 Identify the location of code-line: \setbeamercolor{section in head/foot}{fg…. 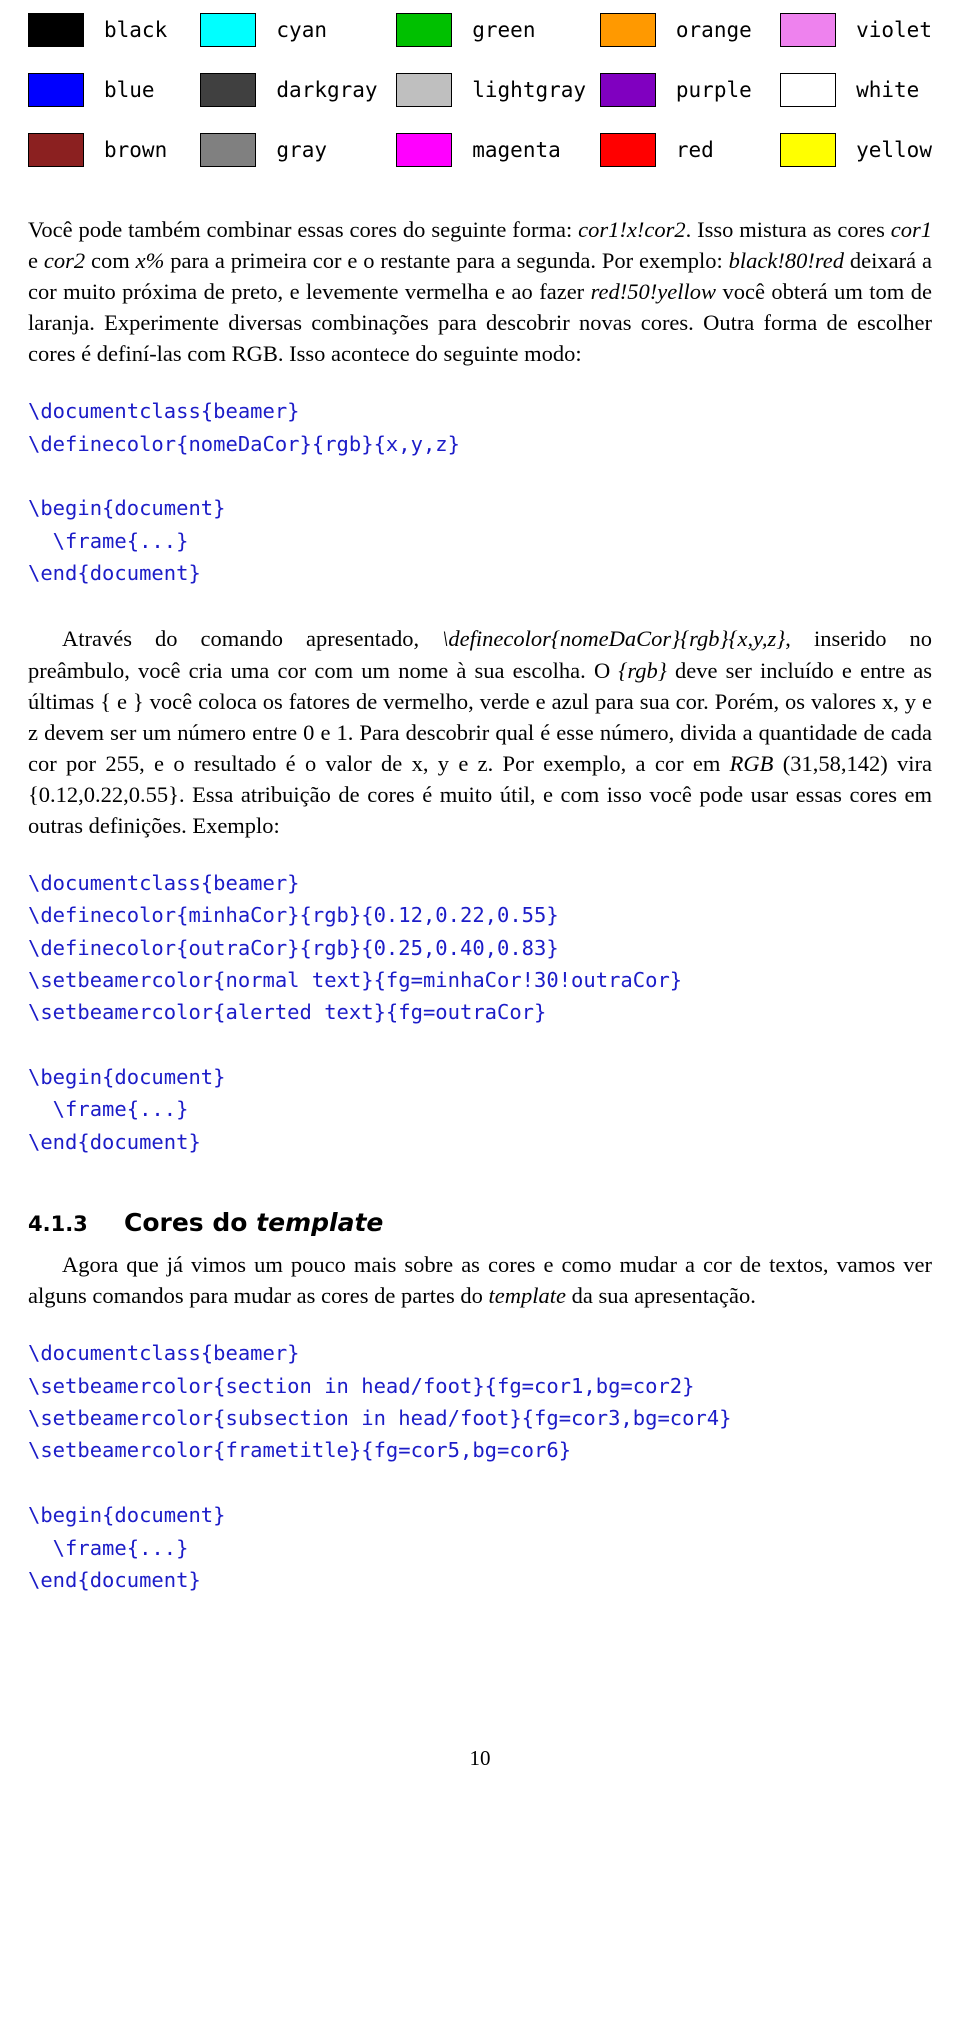
(361, 1385).